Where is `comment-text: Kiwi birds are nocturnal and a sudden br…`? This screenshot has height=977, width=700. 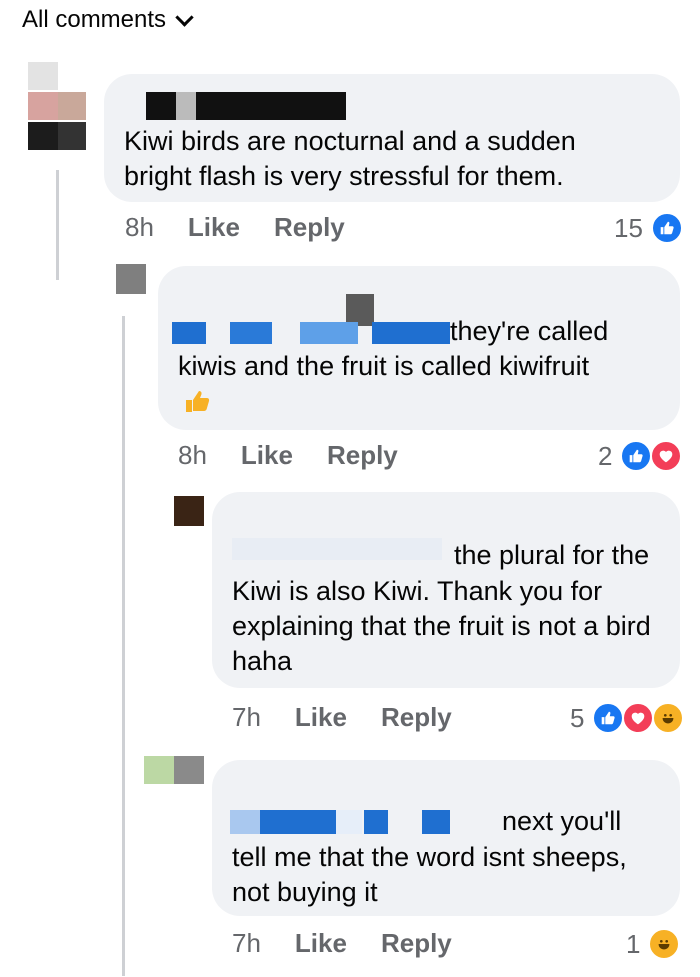 comment-text: Kiwi birds are nocturnal and a sudden br… is located at coordinates (350, 158).